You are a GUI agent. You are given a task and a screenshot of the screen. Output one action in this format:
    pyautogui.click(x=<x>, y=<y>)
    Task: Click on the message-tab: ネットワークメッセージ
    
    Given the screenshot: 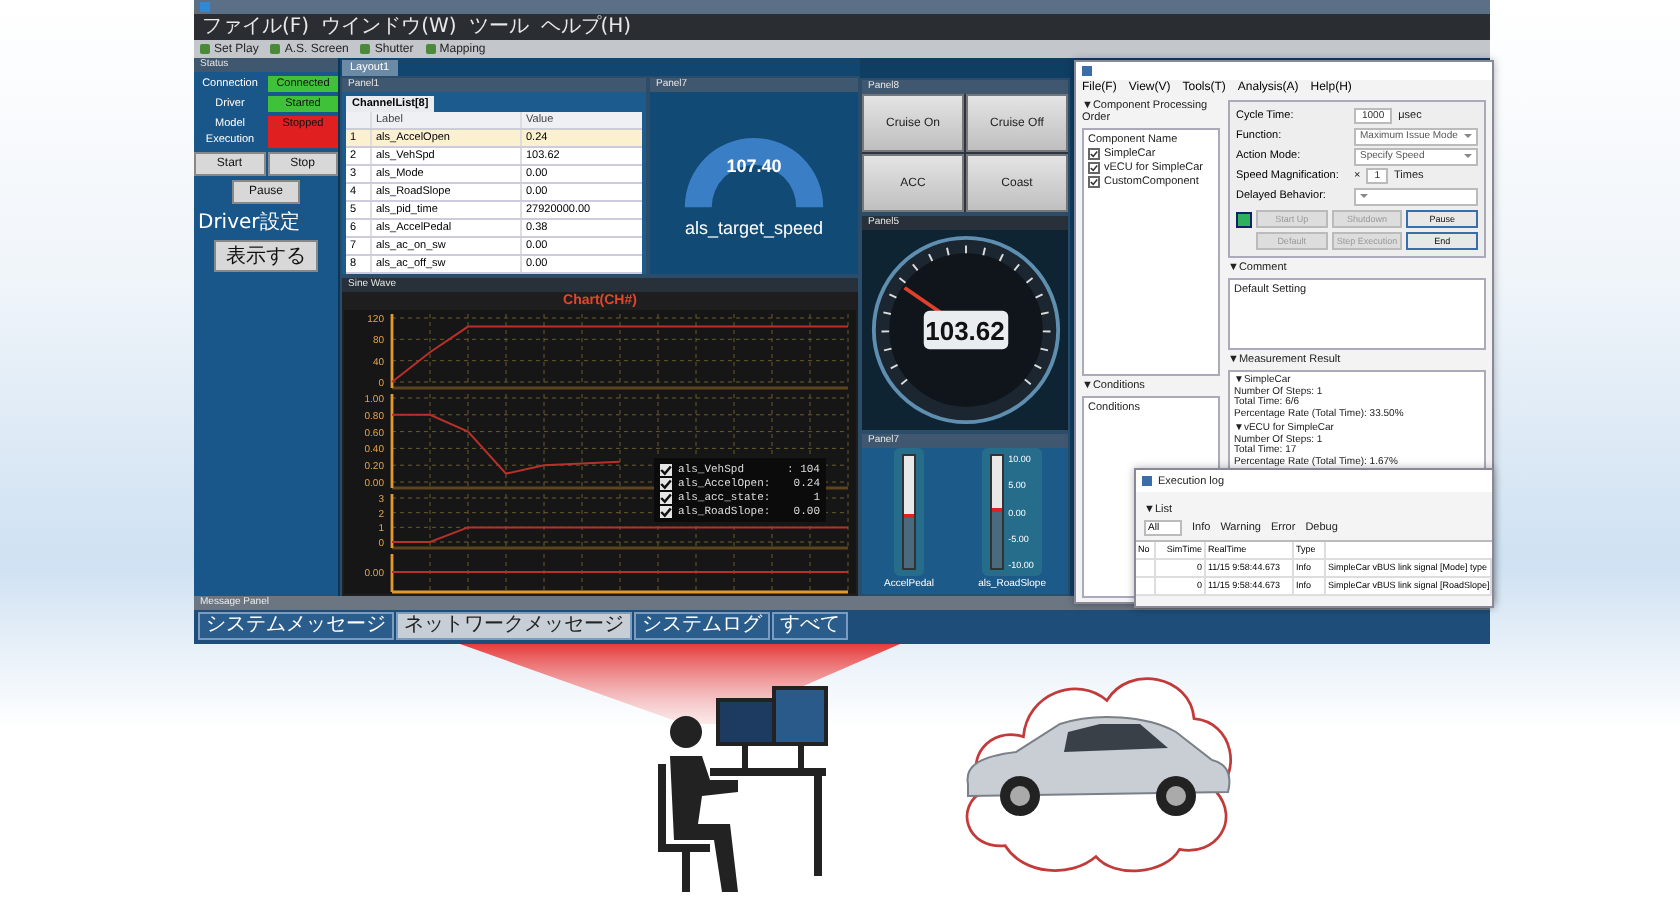 What is the action you would take?
    pyautogui.click(x=514, y=626)
    